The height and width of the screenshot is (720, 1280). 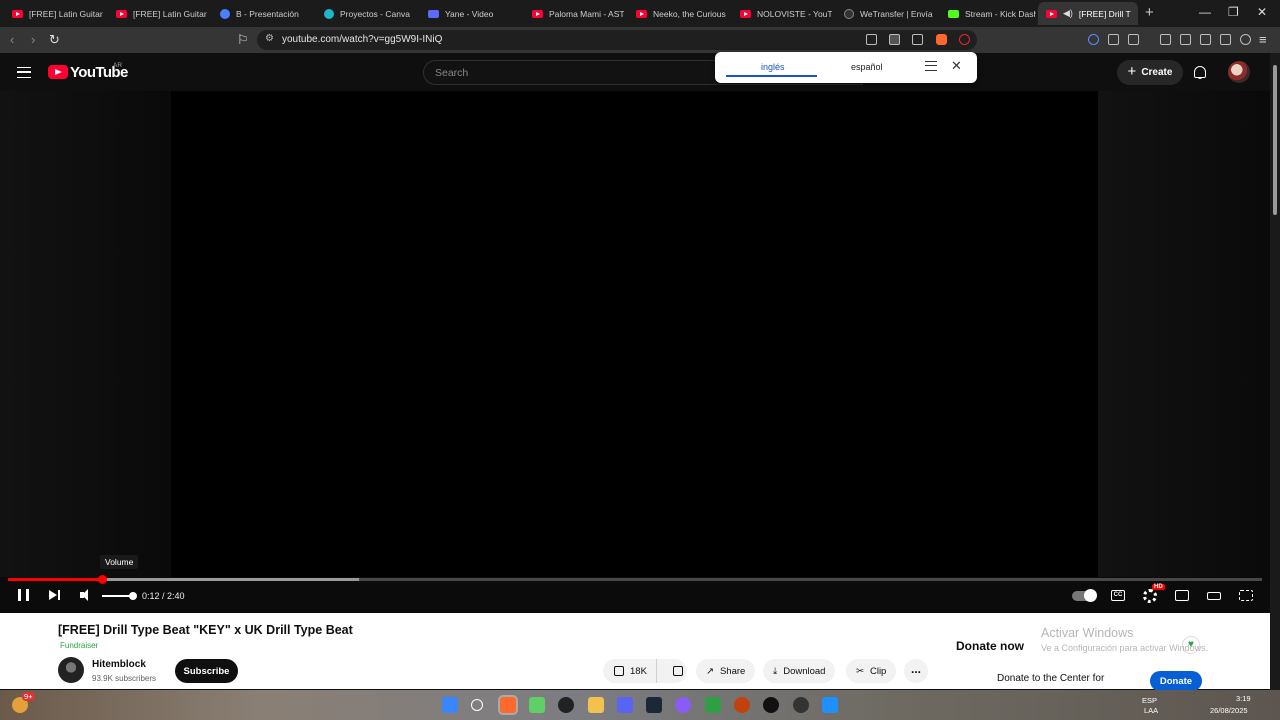 What do you see at coordinates (799, 671) in the screenshot?
I see `download-button: ⤓ Download` at bounding box center [799, 671].